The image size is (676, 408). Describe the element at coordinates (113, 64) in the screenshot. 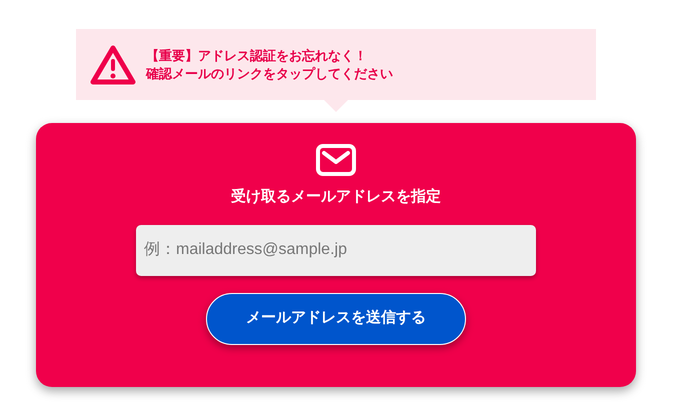

I see `warning-icon` at that location.